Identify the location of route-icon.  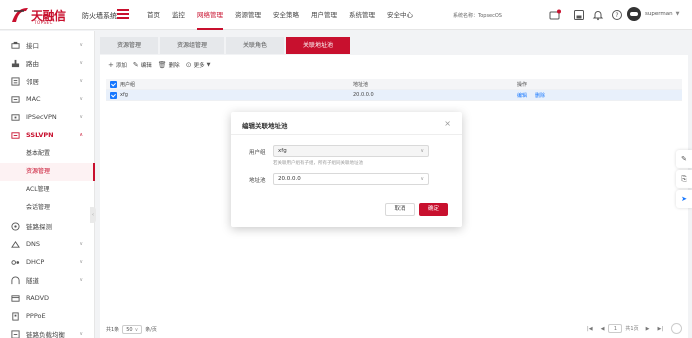
(15, 63).